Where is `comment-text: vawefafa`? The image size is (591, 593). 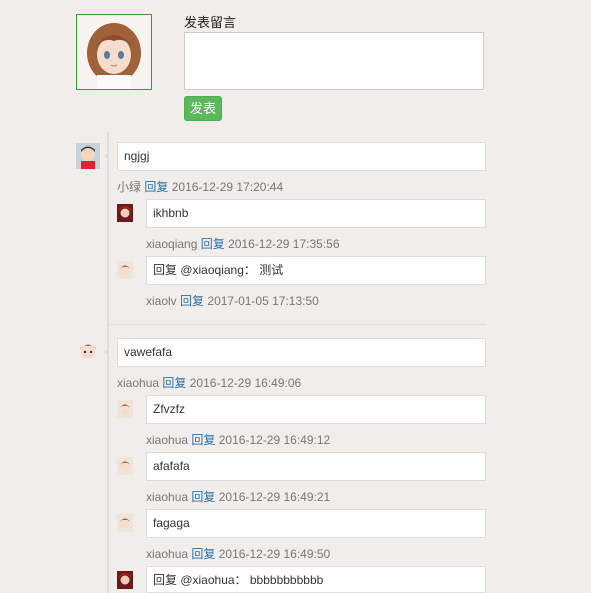 comment-text: vawefafa is located at coordinates (301, 352).